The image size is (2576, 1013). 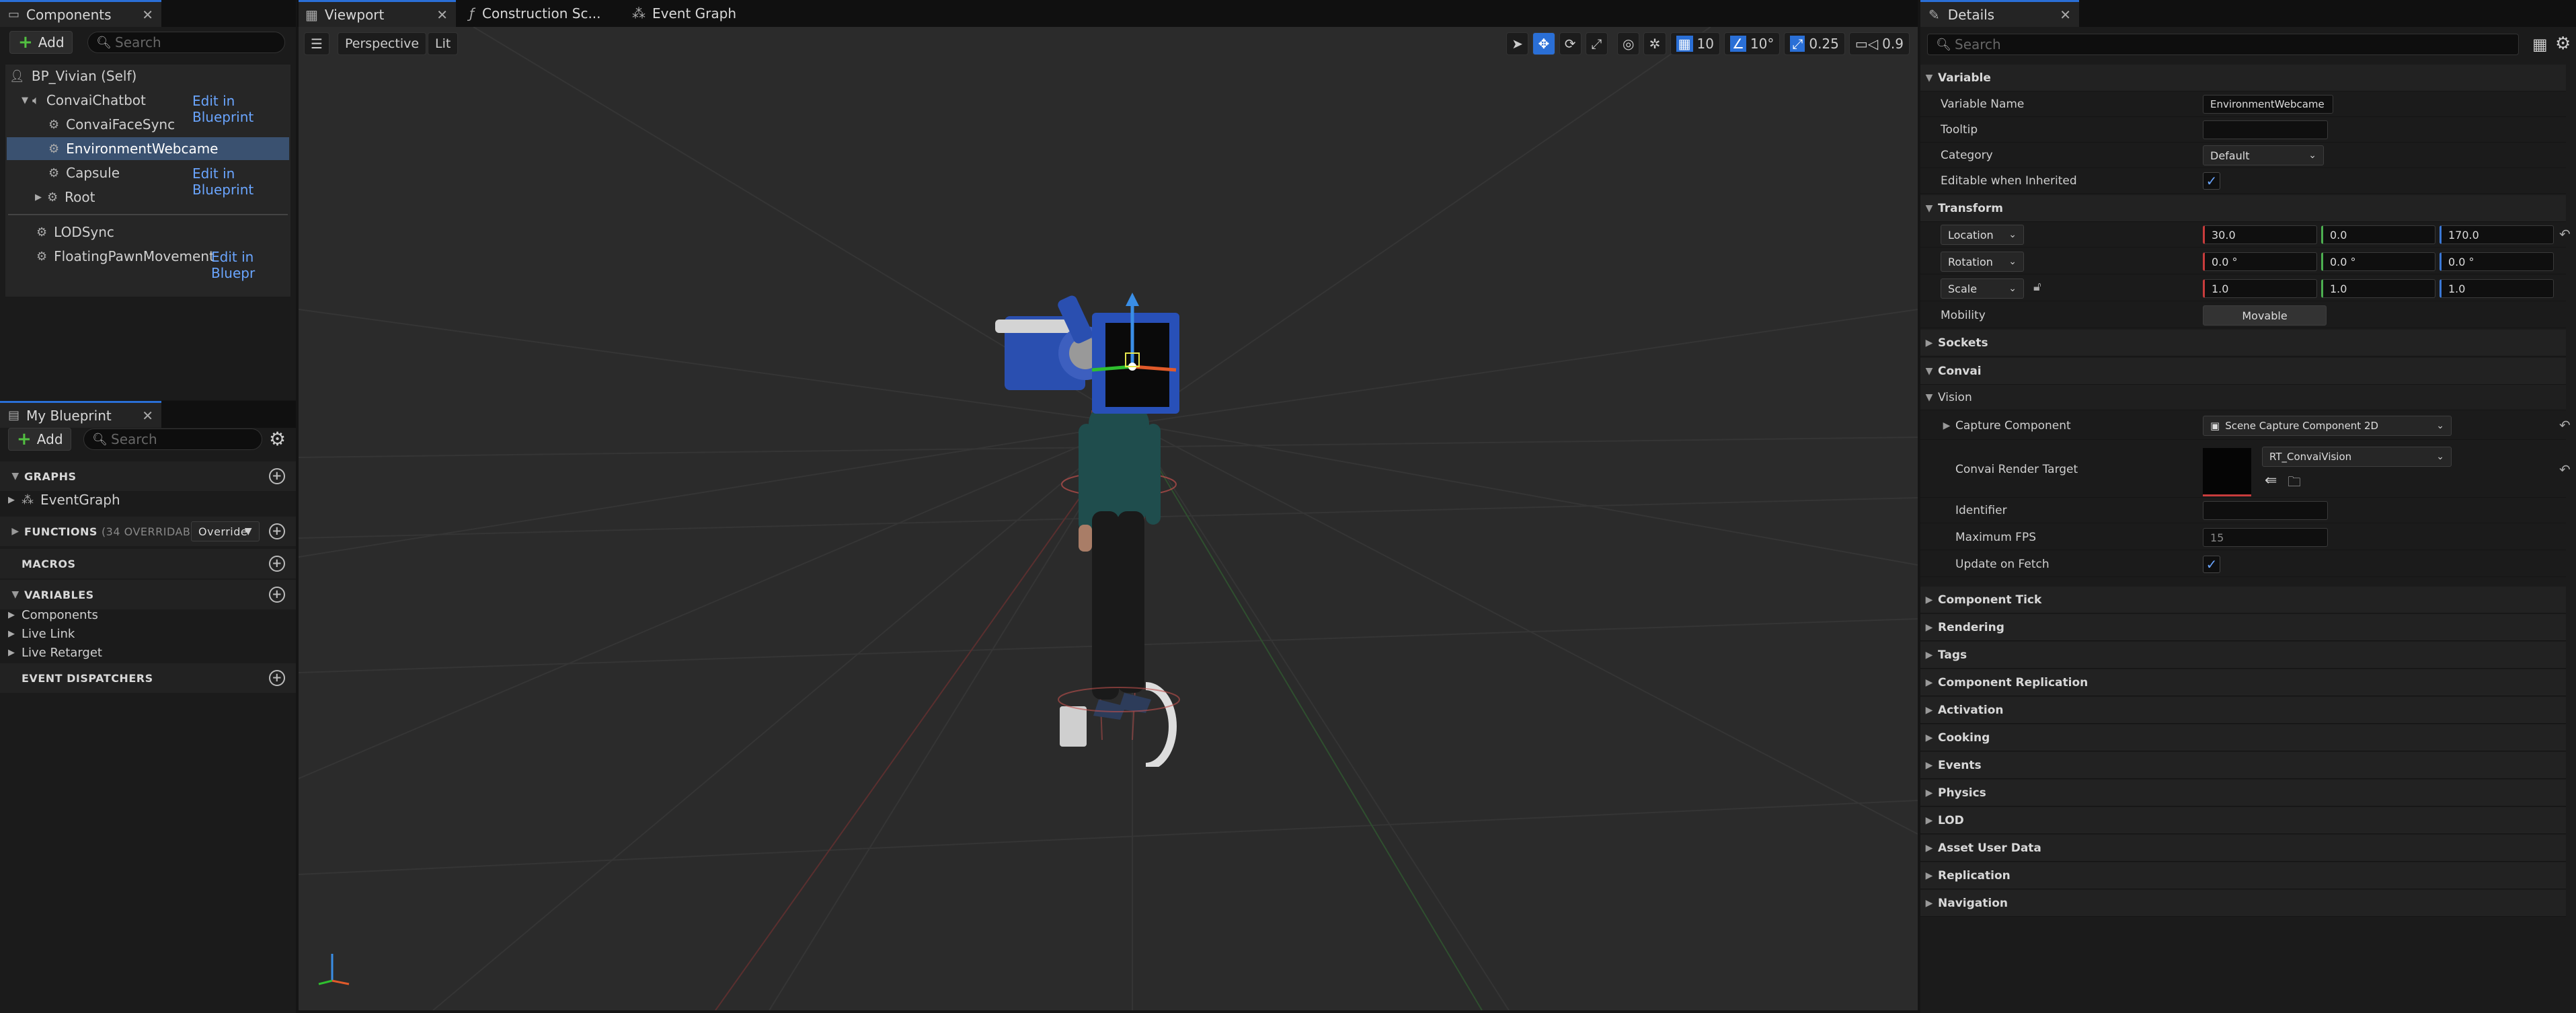 I want to click on tab-my-blueprint: ▤ My Blueprint ✕, so click(x=81, y=414).